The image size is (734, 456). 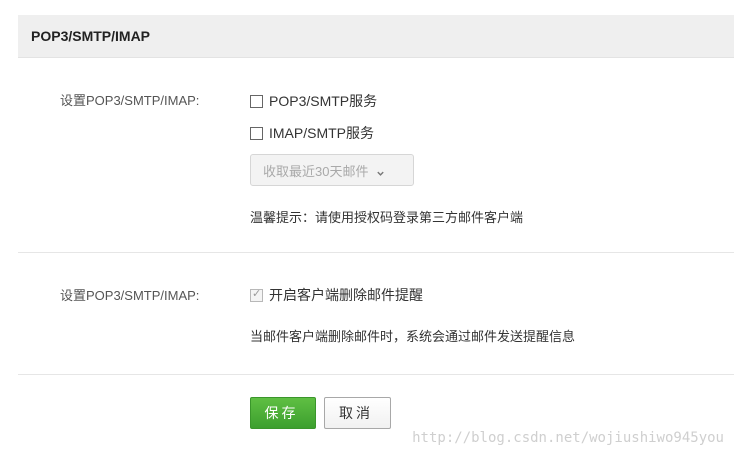 I want to click on receive-range-value: 收取最近30天邮件, so click(x=316, y=171).